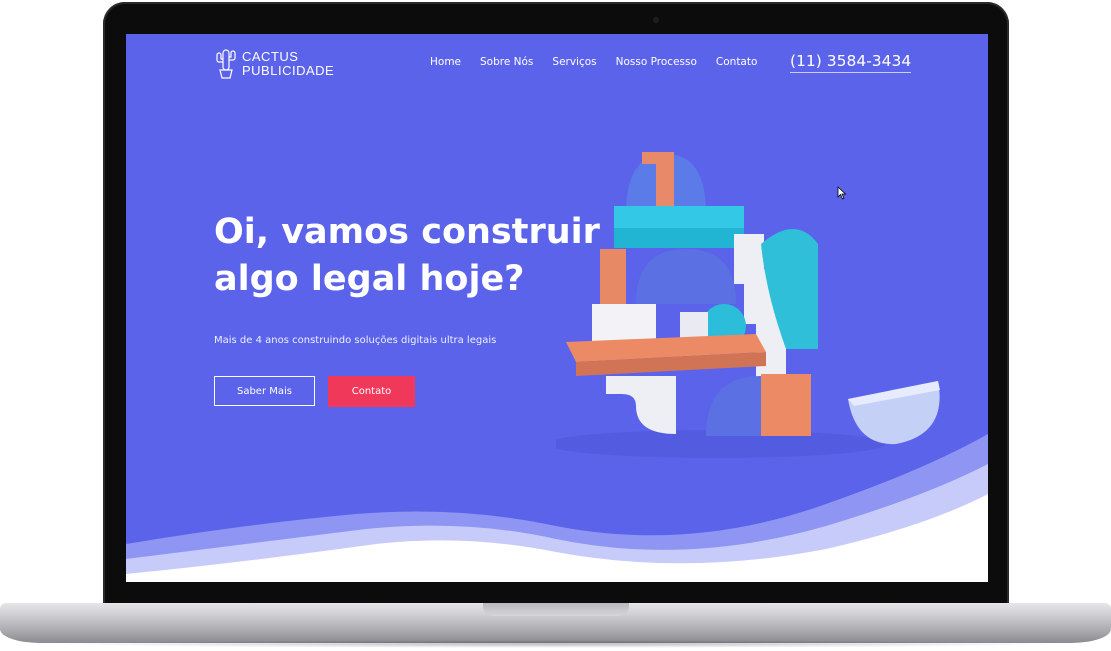 Image resolution: width=1111 pixels, height=651 pixels. I want to click on laptop-shadow, so click(555, 644).